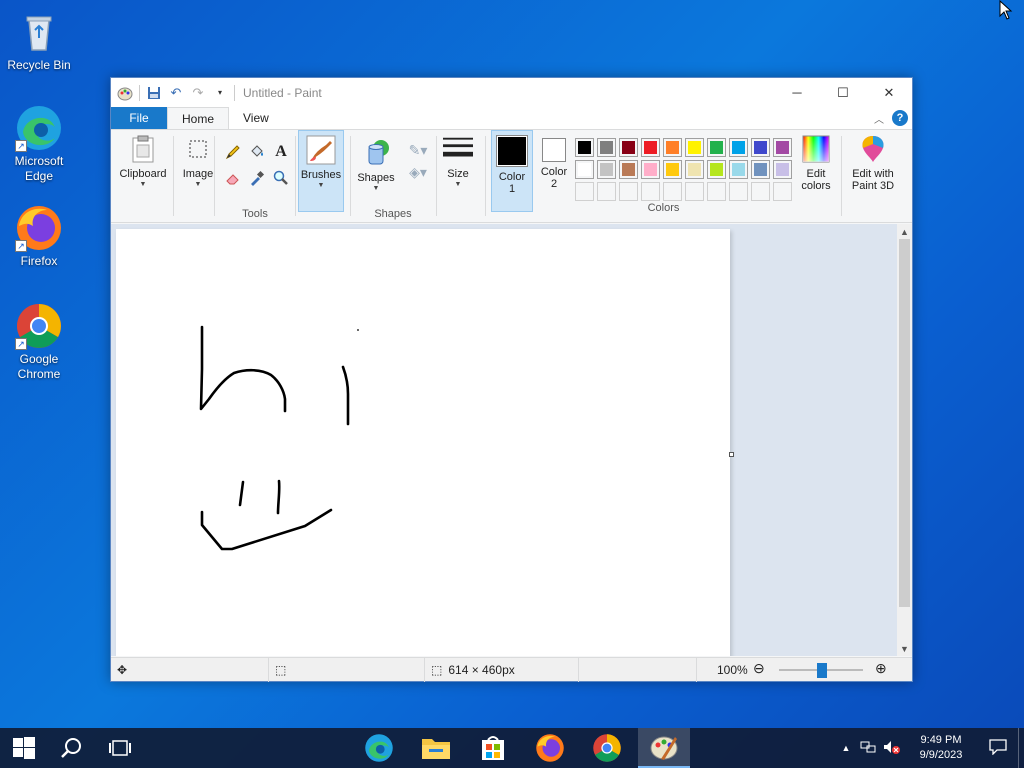  Describe the element at coordinates (379, 748) in the screenshot. I see `taskbar-edge` at that location.